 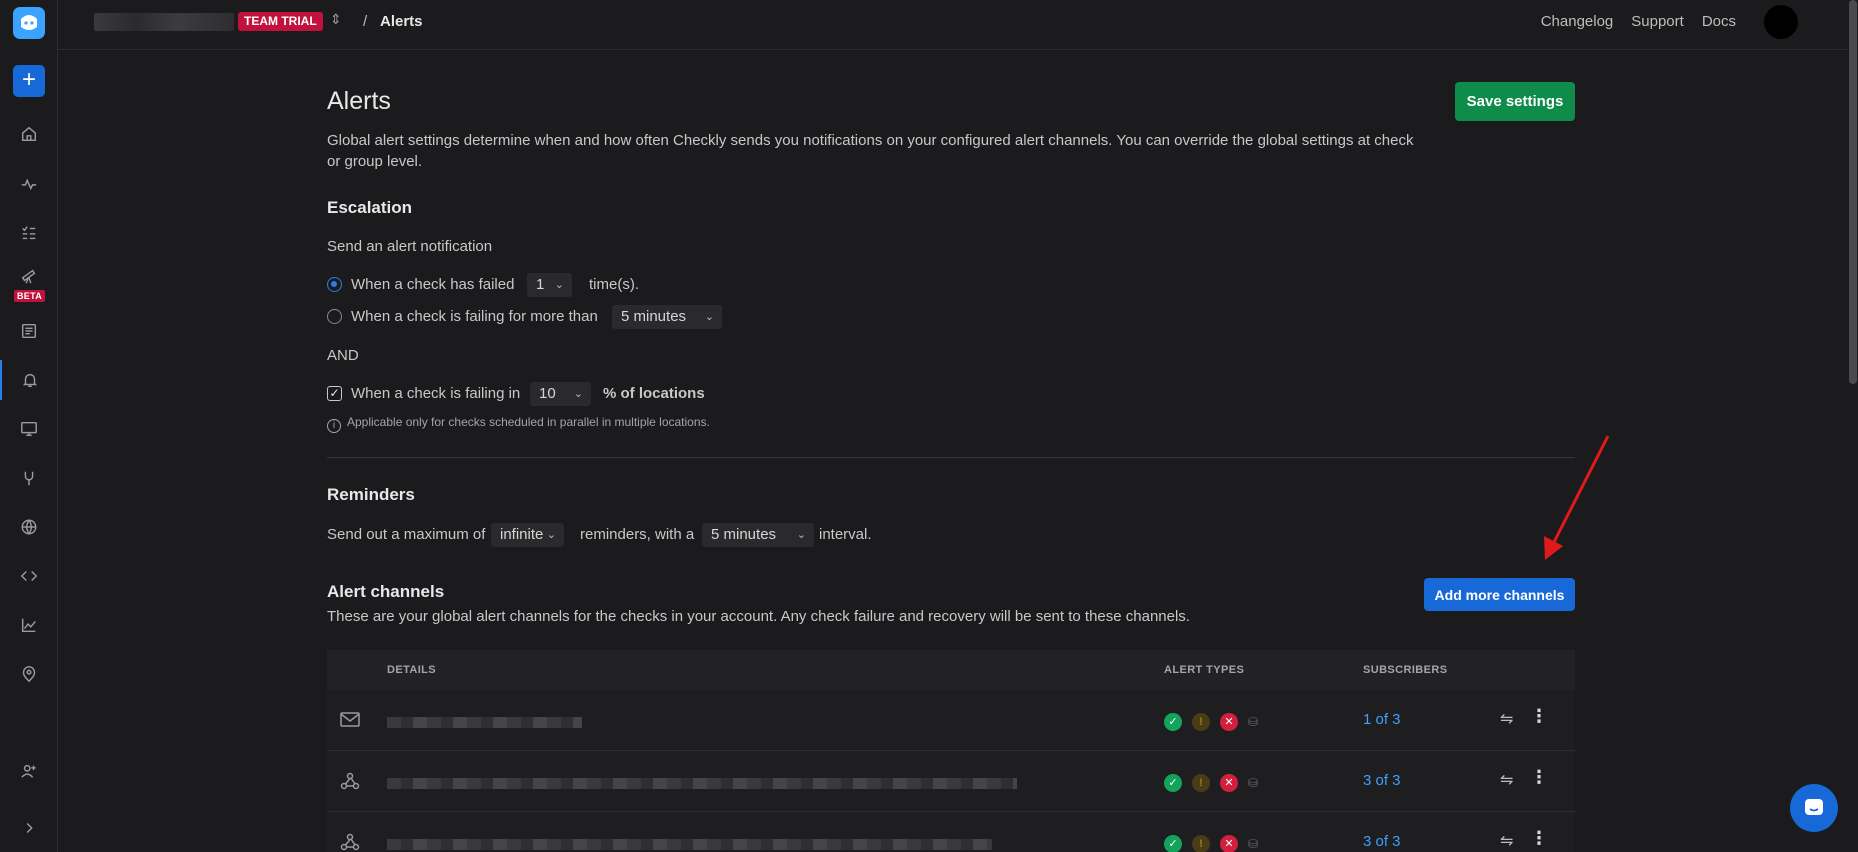 I want to click on docs-link: Docs, so click(x=1719, y=21).